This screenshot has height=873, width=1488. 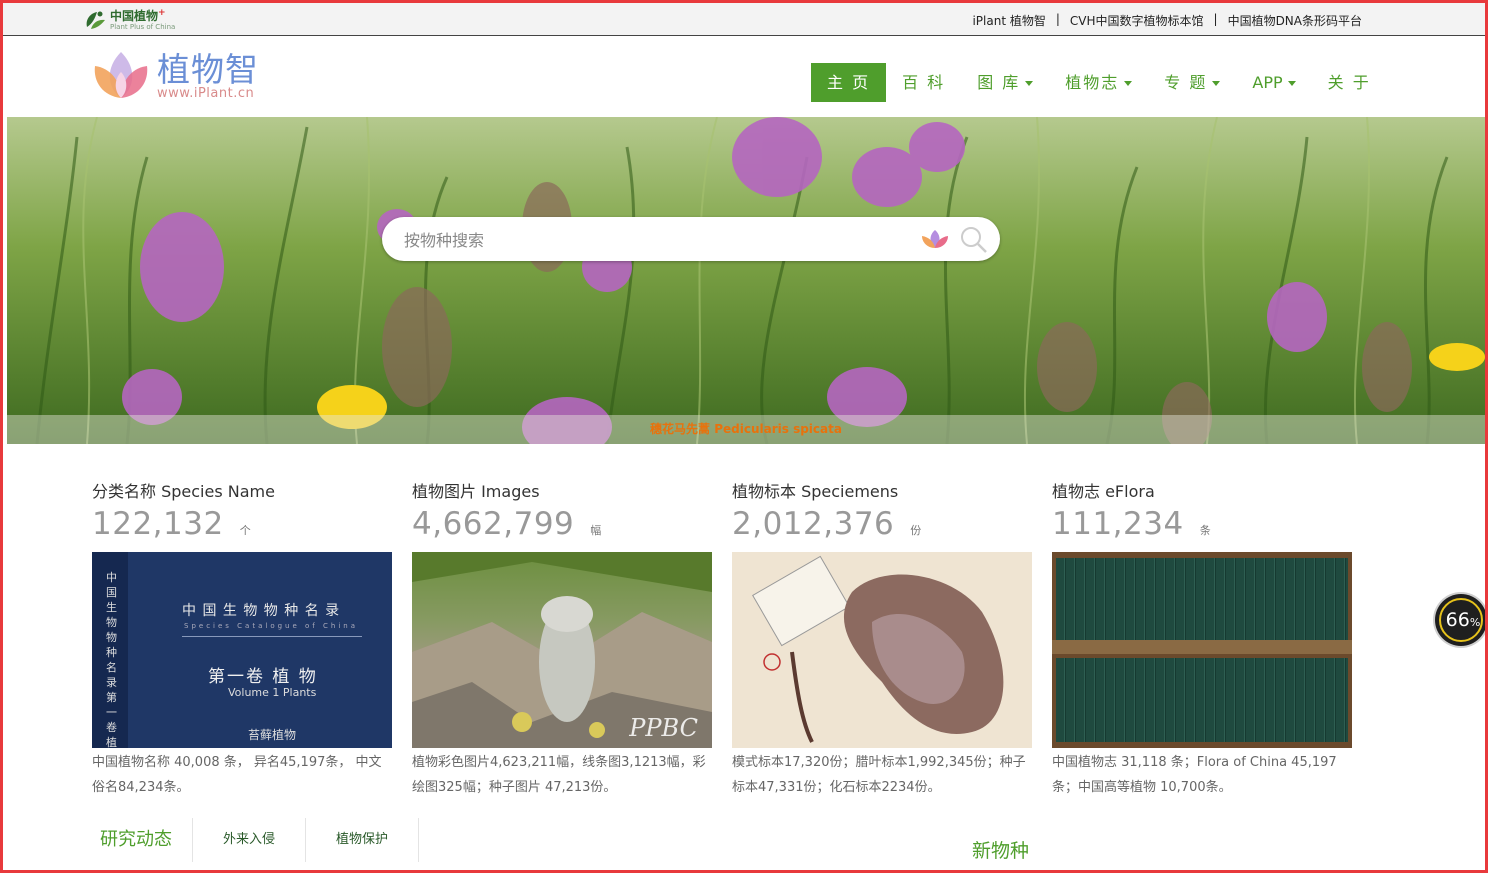 I want to click on leaf-logo-icon, so click(x=95, y=20).